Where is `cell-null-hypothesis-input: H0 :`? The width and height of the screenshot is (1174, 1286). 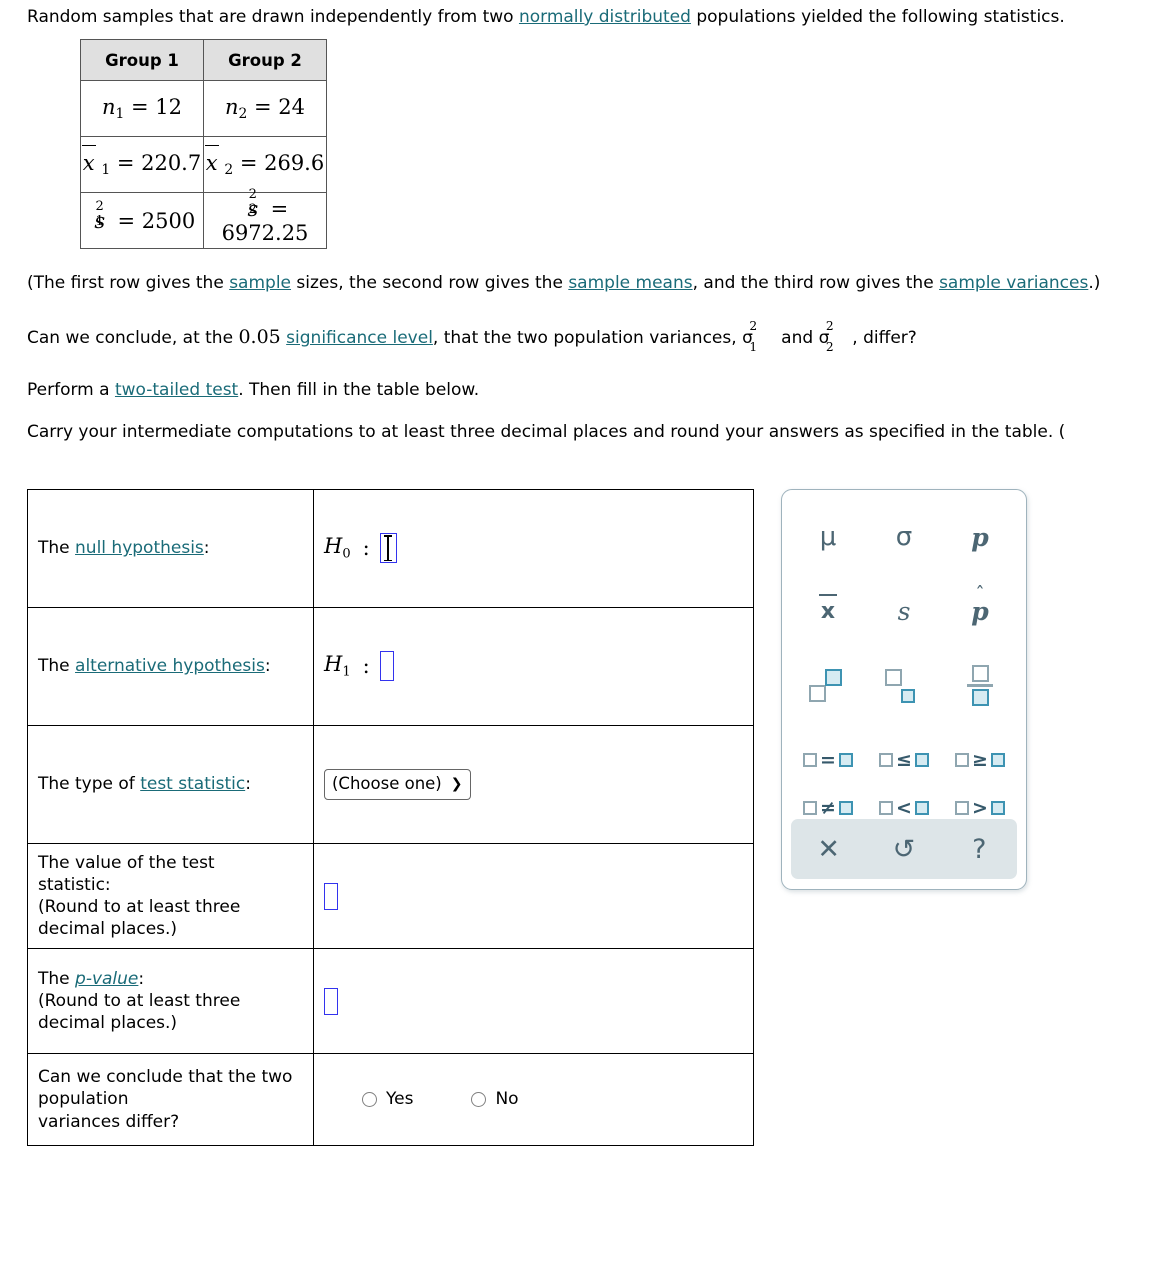 cell-null-hypothesis-input: H0 : is located at coordinates (533, 548).